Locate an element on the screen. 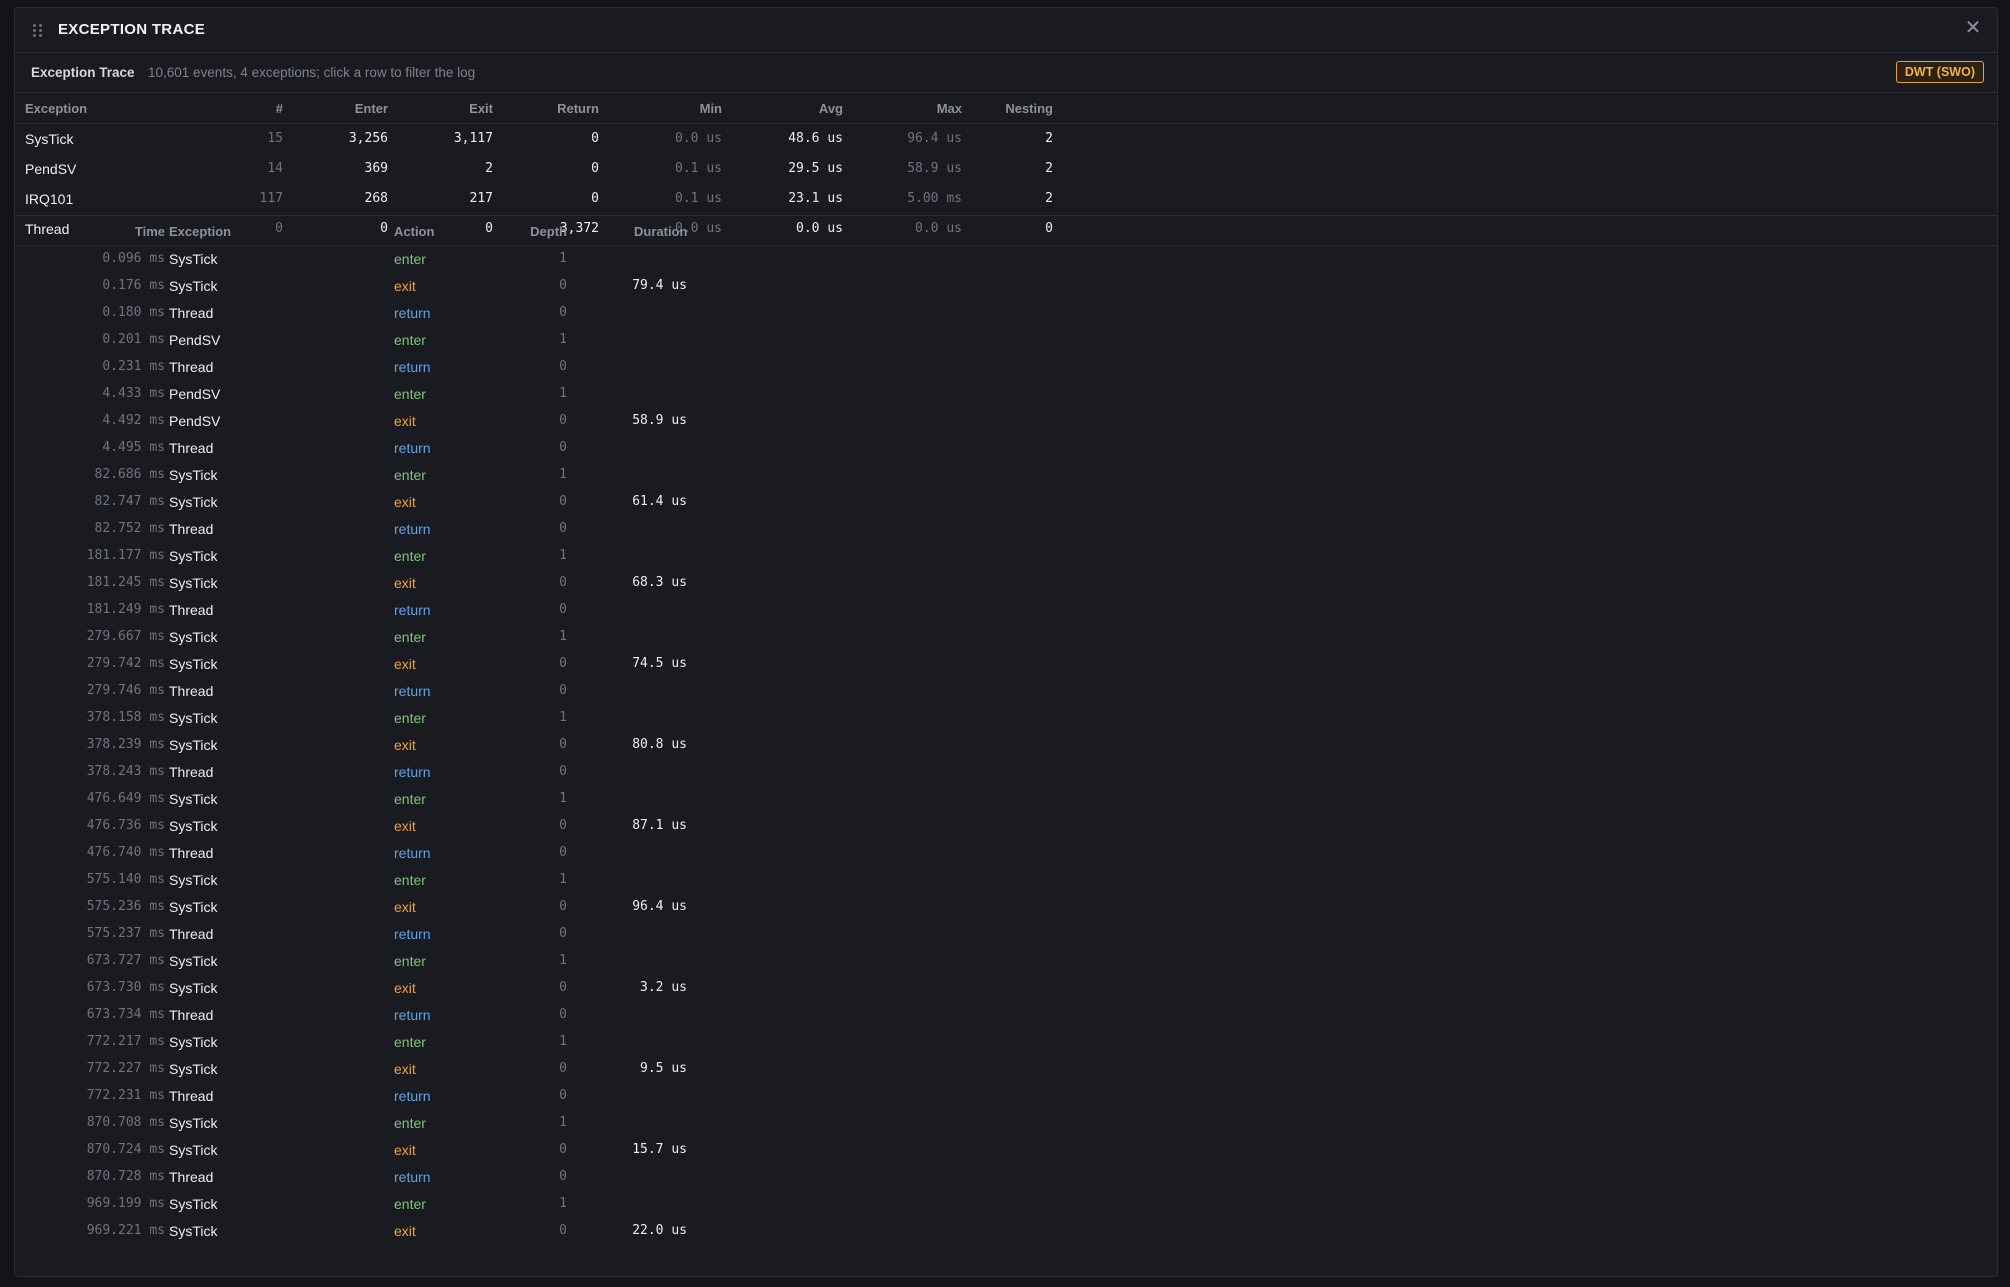 This screenshot has width=2010, height=1287. log-row: 4.433 ms PendSV enter 1 is located at coordinates (1006, 394).